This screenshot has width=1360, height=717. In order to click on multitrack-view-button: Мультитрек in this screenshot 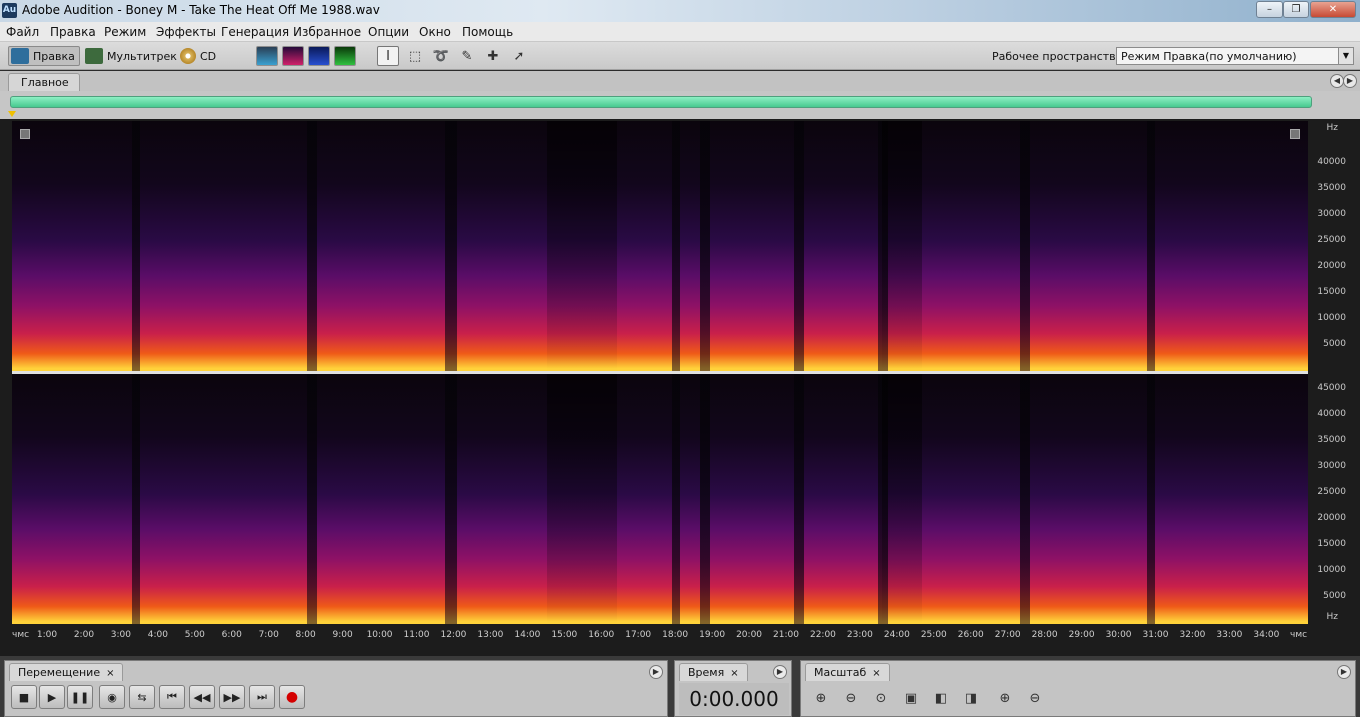, I will do `click(131, 56)`.